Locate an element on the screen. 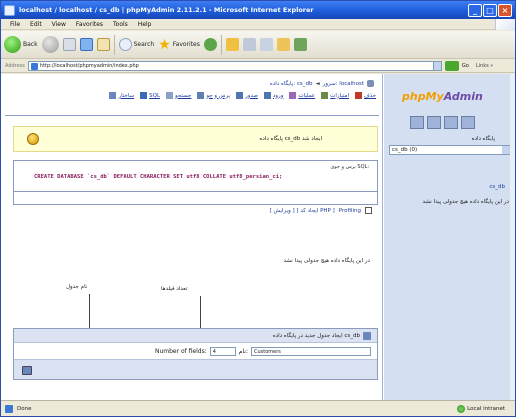 Image resolution: width=516 pixels, height=417 pixels. tab-import: ورود is located at coordinates (273, 95).